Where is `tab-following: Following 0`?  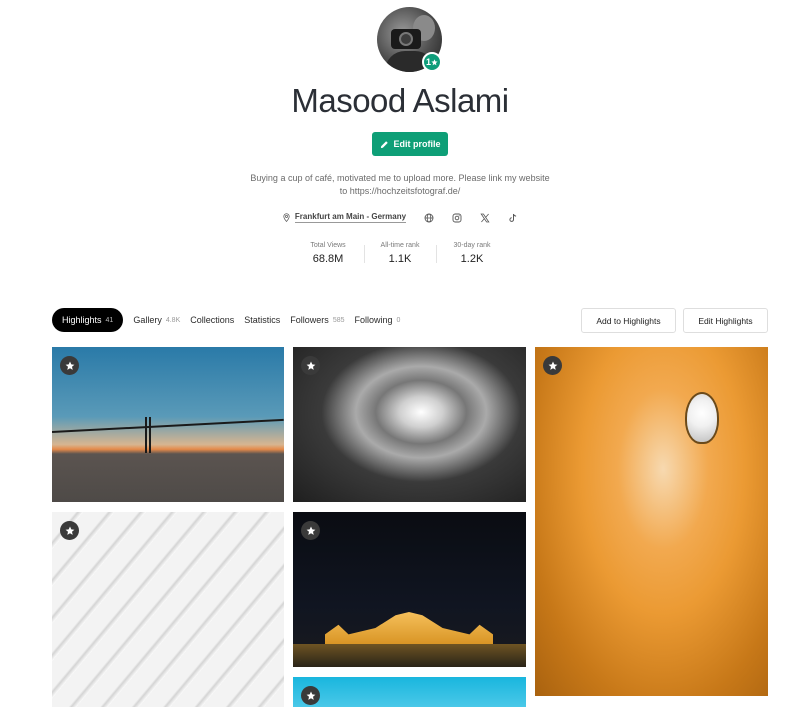 tab-following: Following 0 is located at coordinates (378, 320).